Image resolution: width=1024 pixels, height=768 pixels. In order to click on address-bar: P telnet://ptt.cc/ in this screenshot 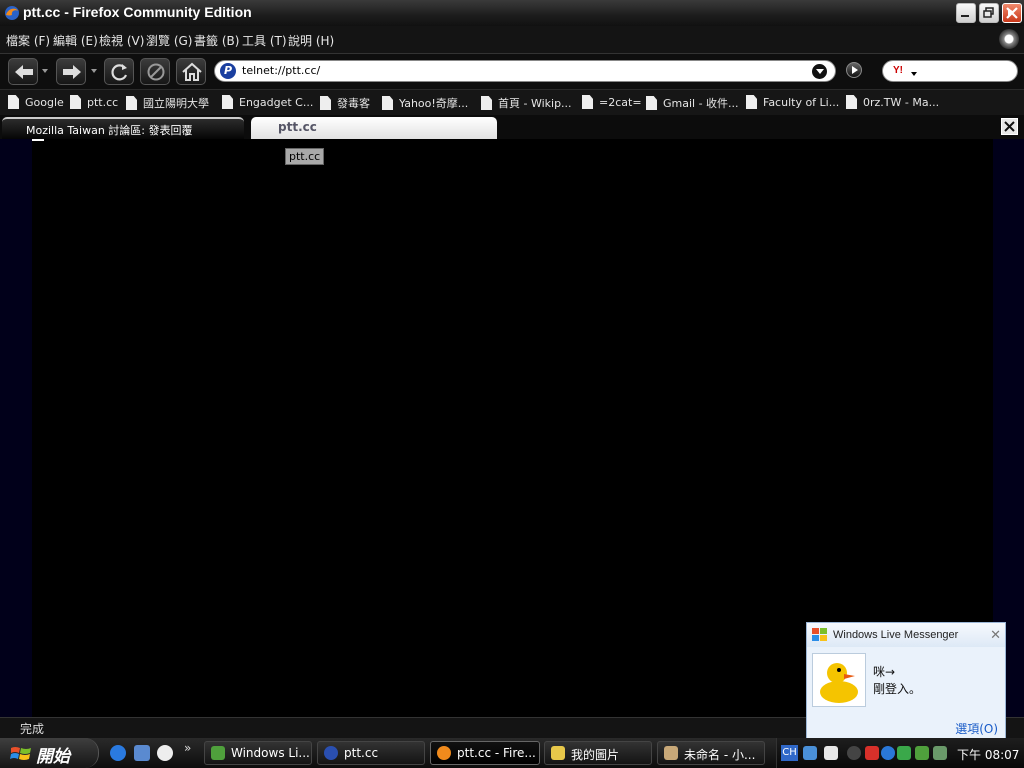, I will do `click(525, 71)`.